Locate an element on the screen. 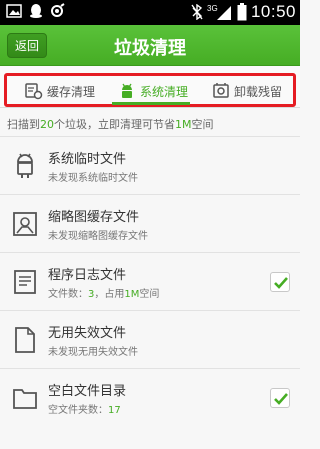  summary-middle: 个垃圾，立即清理可节省 is located at coordinates (114, 124).